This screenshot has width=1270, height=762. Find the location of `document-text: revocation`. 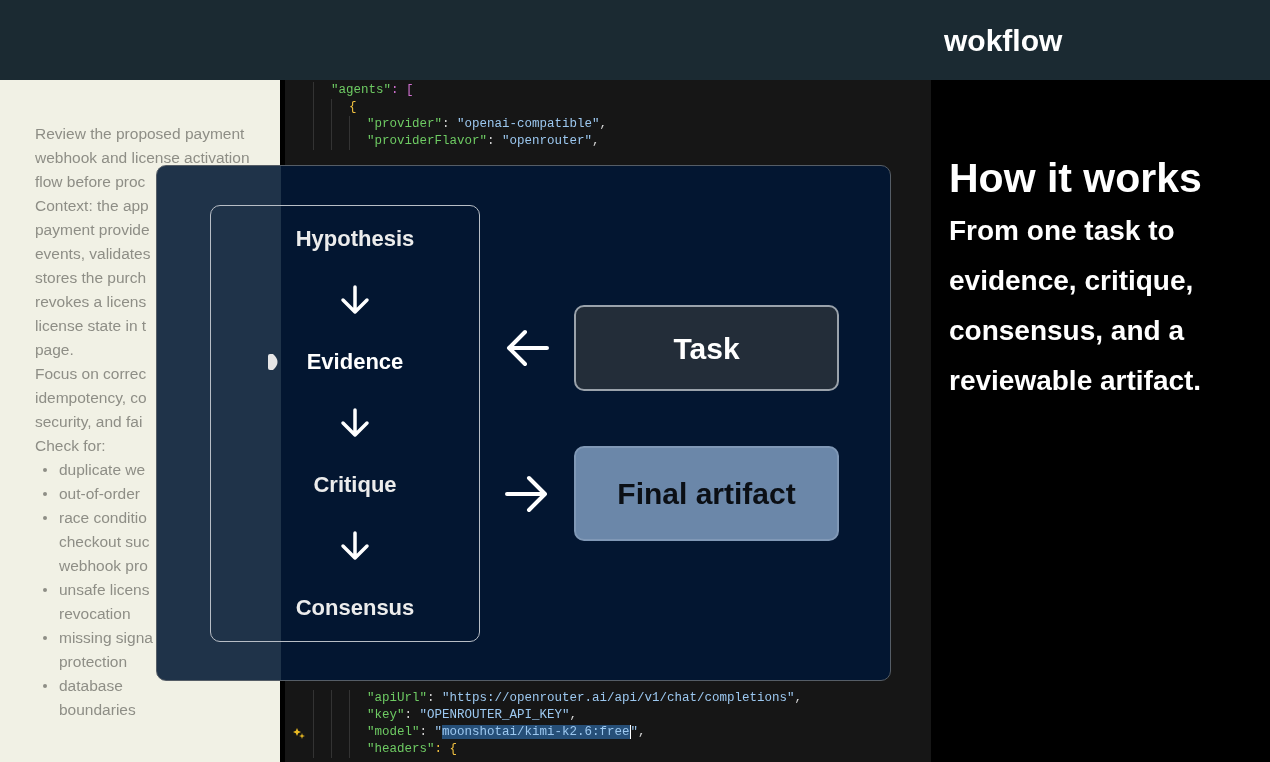

document-text: revocation is located at coordinates (95, 614).